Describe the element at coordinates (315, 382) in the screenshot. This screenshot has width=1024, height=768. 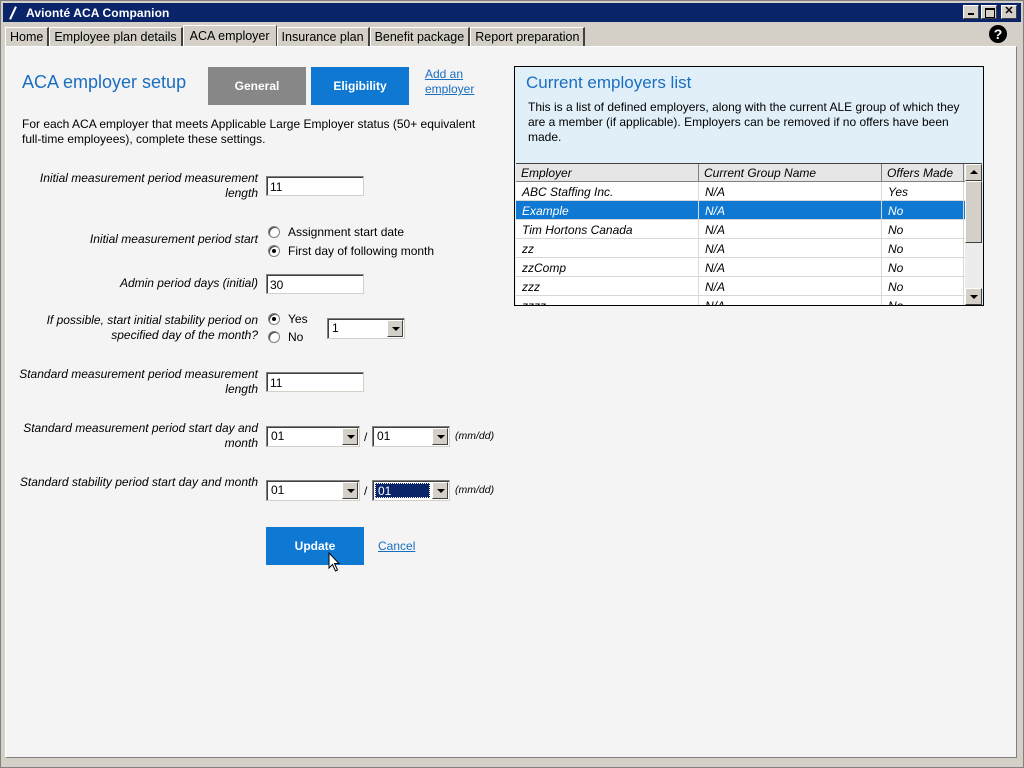
I see `std-length-input: 11` at that location.